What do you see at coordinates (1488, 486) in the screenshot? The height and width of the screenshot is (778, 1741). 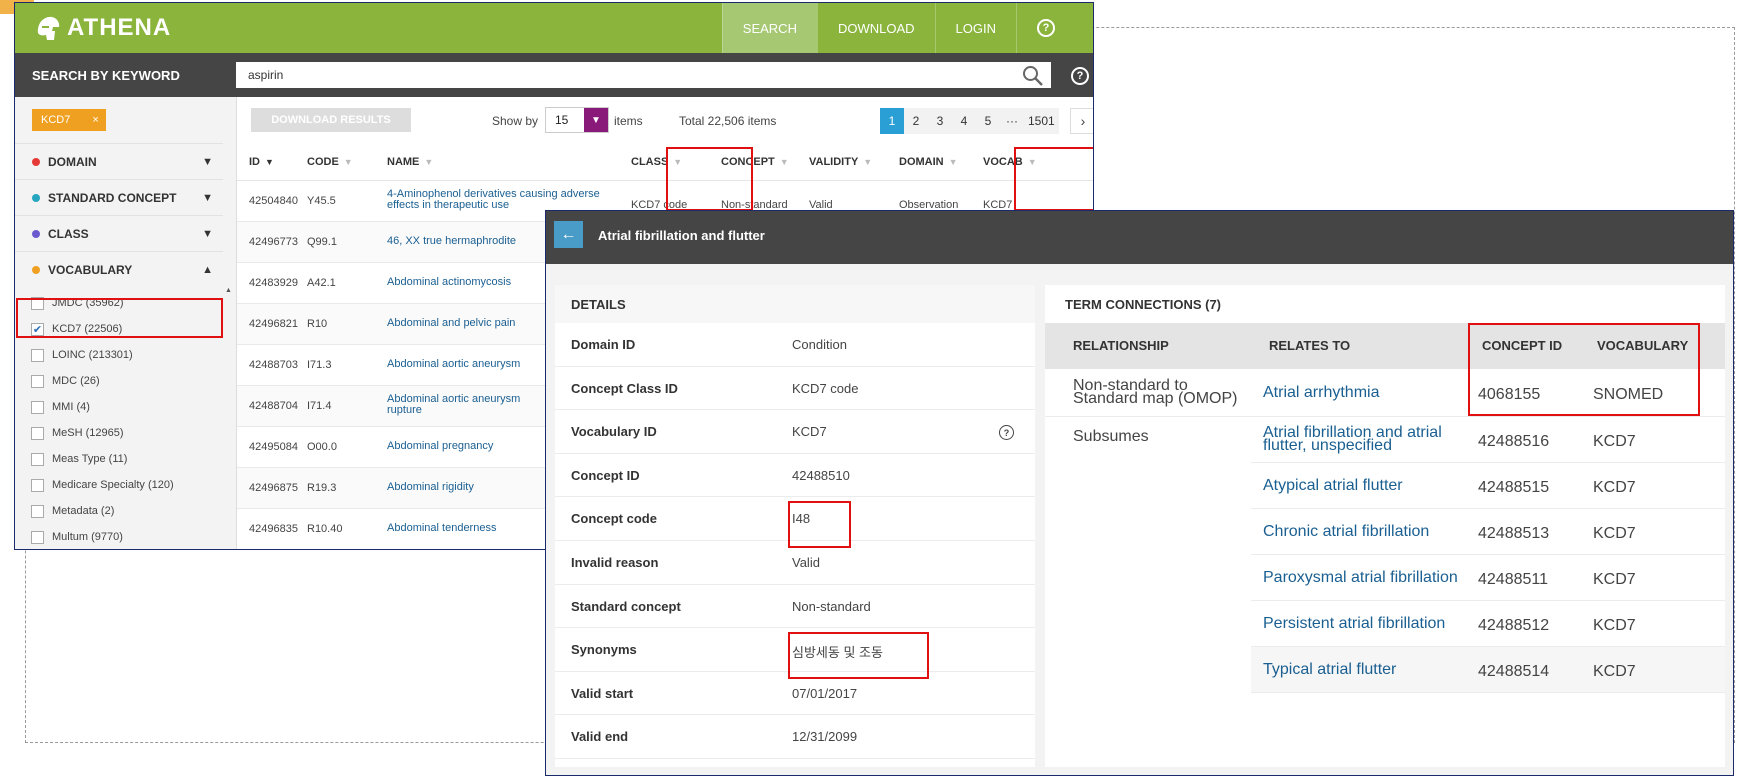 I see `relationship-row: Atypical atrial flutter 42488515 KCD7` at bounding box center [1488, 486].